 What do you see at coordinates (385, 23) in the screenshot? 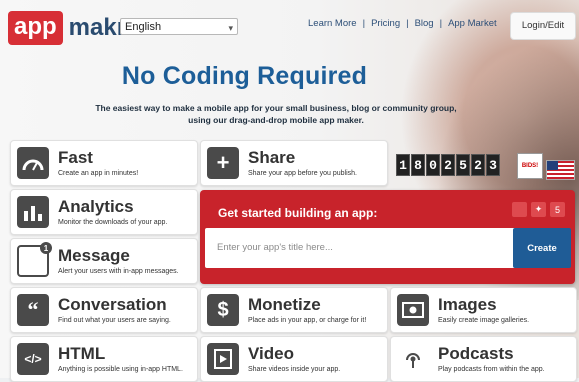
I see `nav-pricing: Pricing` at bounding box center [385, 23].